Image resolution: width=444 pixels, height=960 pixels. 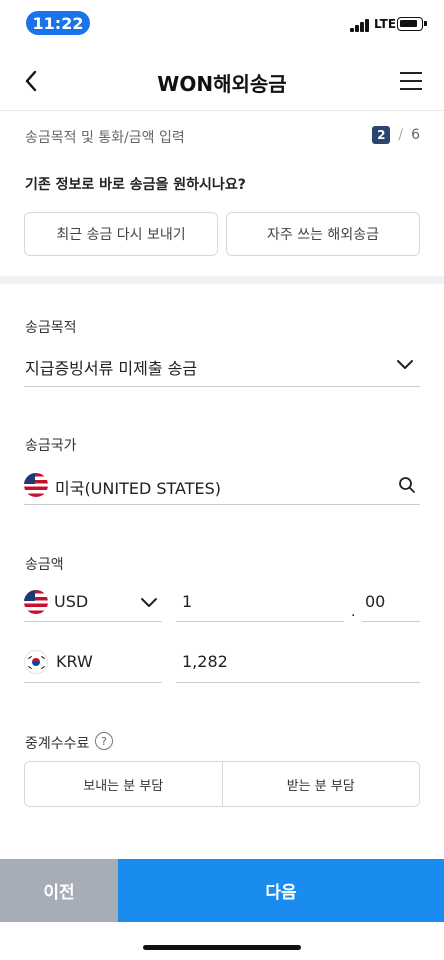 What do you see at coordinates (222, 110) in the screenshot?
I see `header-divider` at bounding box center [222, 110].